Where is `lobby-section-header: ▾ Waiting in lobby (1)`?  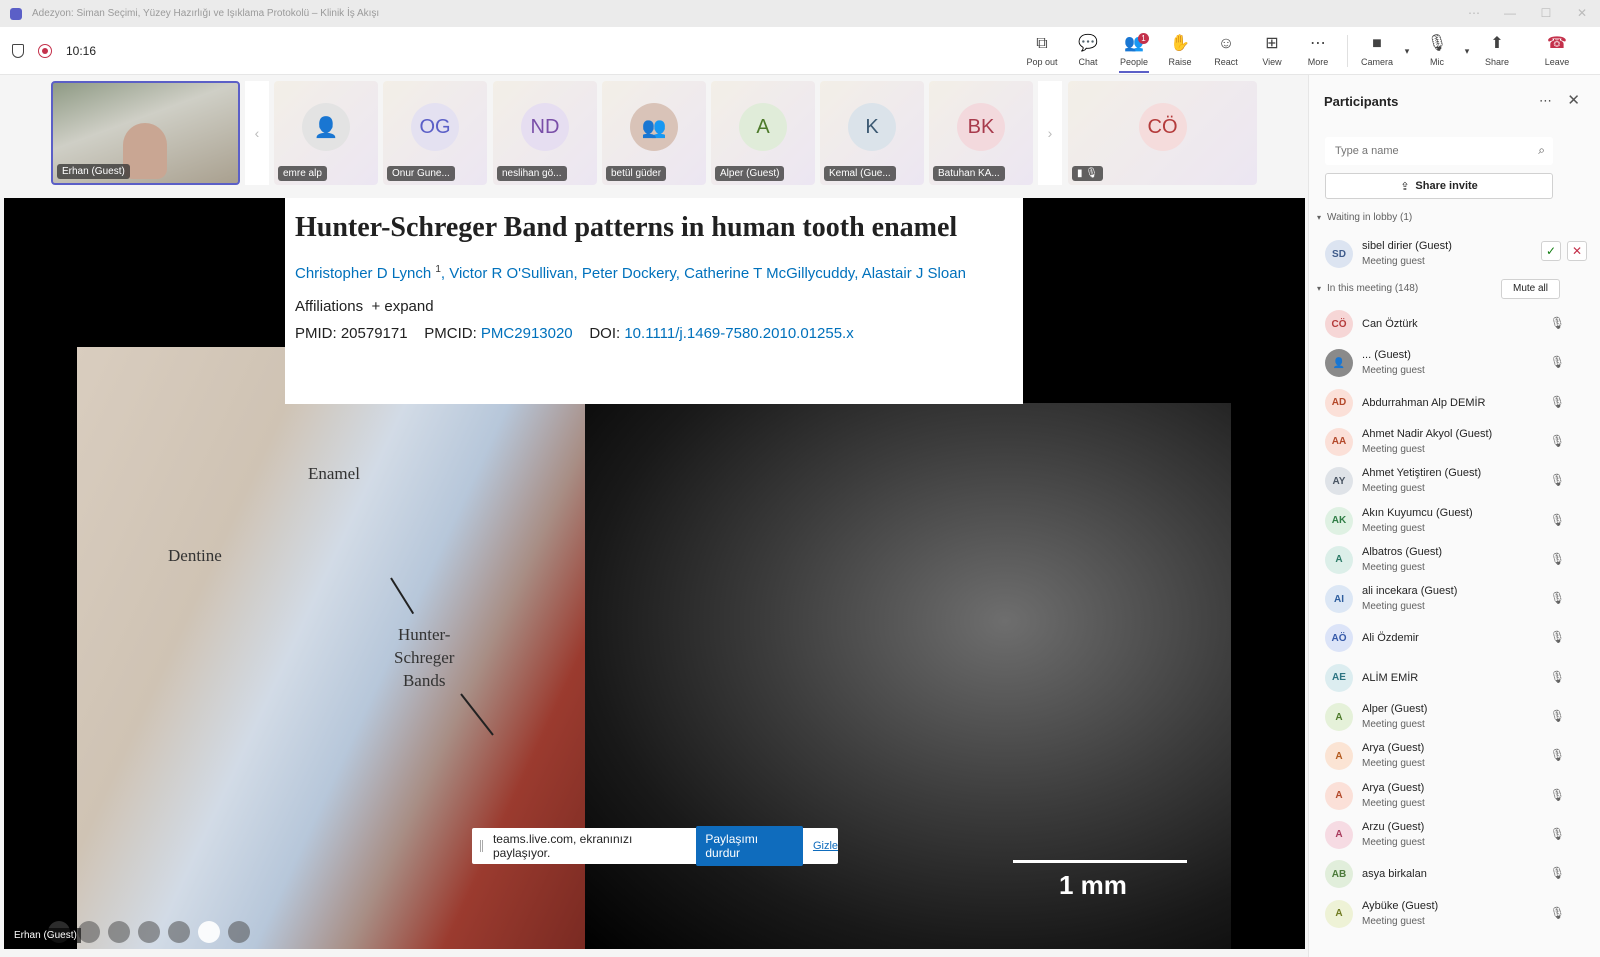
lobby-section-header: ▾ Waiting in lobby (1) is located at coordinates (1364, 217).